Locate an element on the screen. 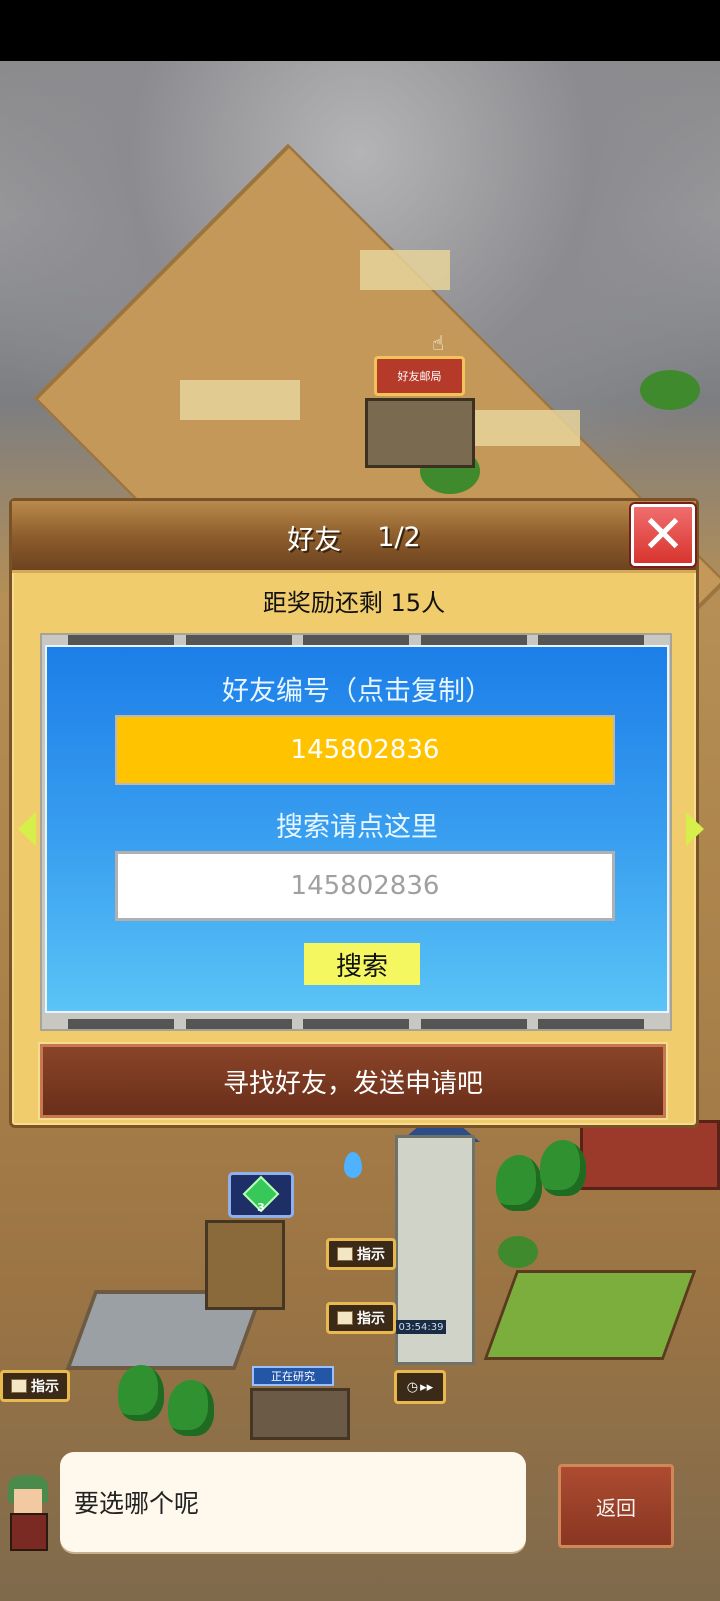 This screenshot has height=1601, width=720. speech-bubble: 要选哪个呢 is located at coordinates (293, 1502).